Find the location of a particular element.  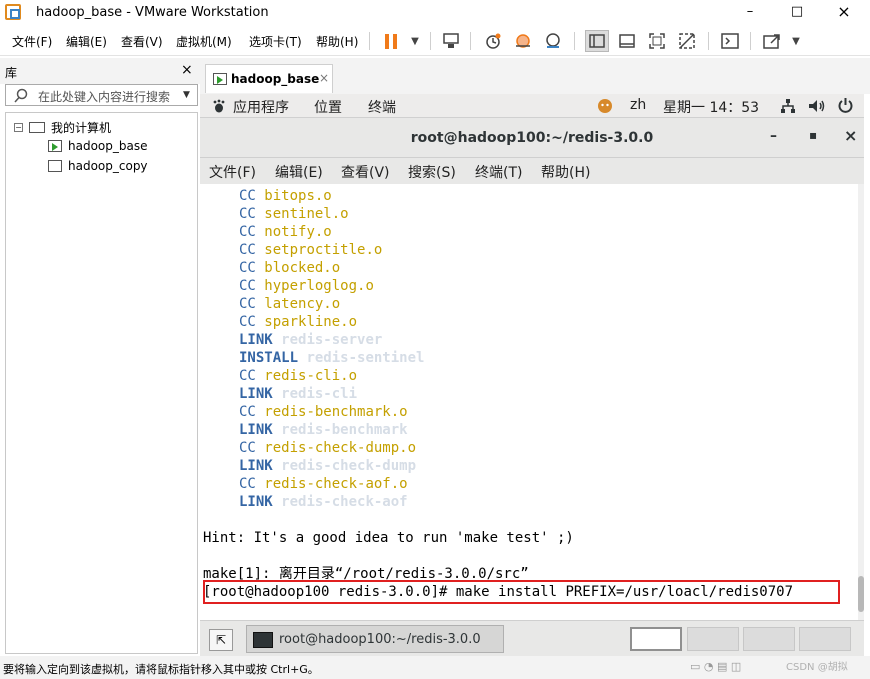

tree-item-my-computer: − 我的计算机 is located at coordinates (62, 127).